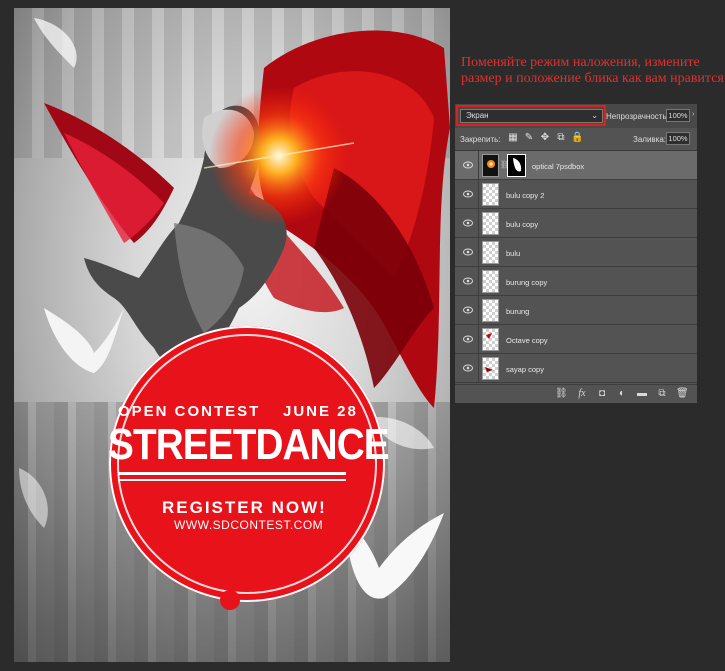  I want to click on layer-name: bulu, so click(513, 253).